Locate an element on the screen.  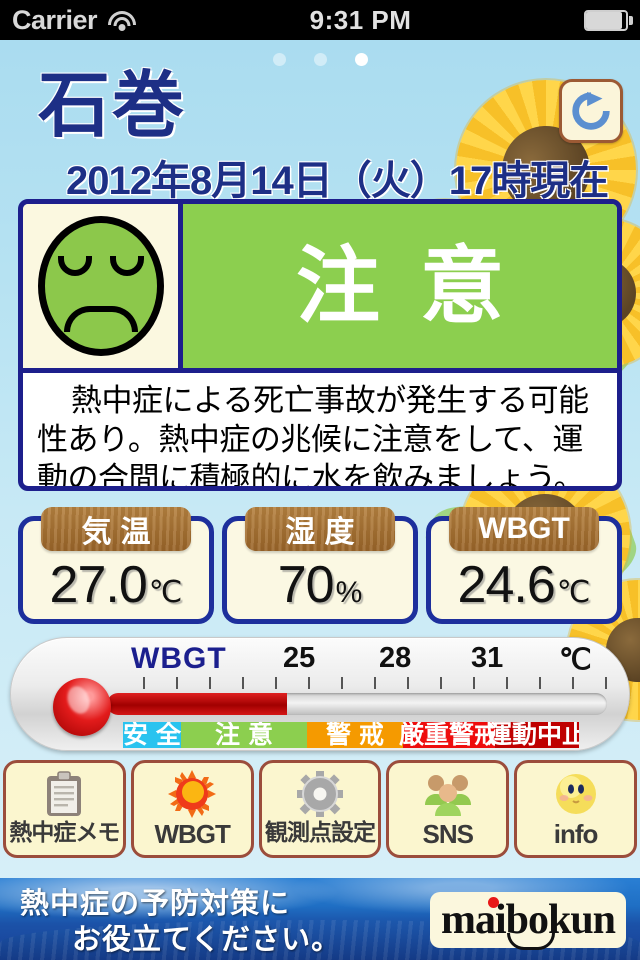
thermometer-zone-3: 警戒 is located at coordinates (355, 735).